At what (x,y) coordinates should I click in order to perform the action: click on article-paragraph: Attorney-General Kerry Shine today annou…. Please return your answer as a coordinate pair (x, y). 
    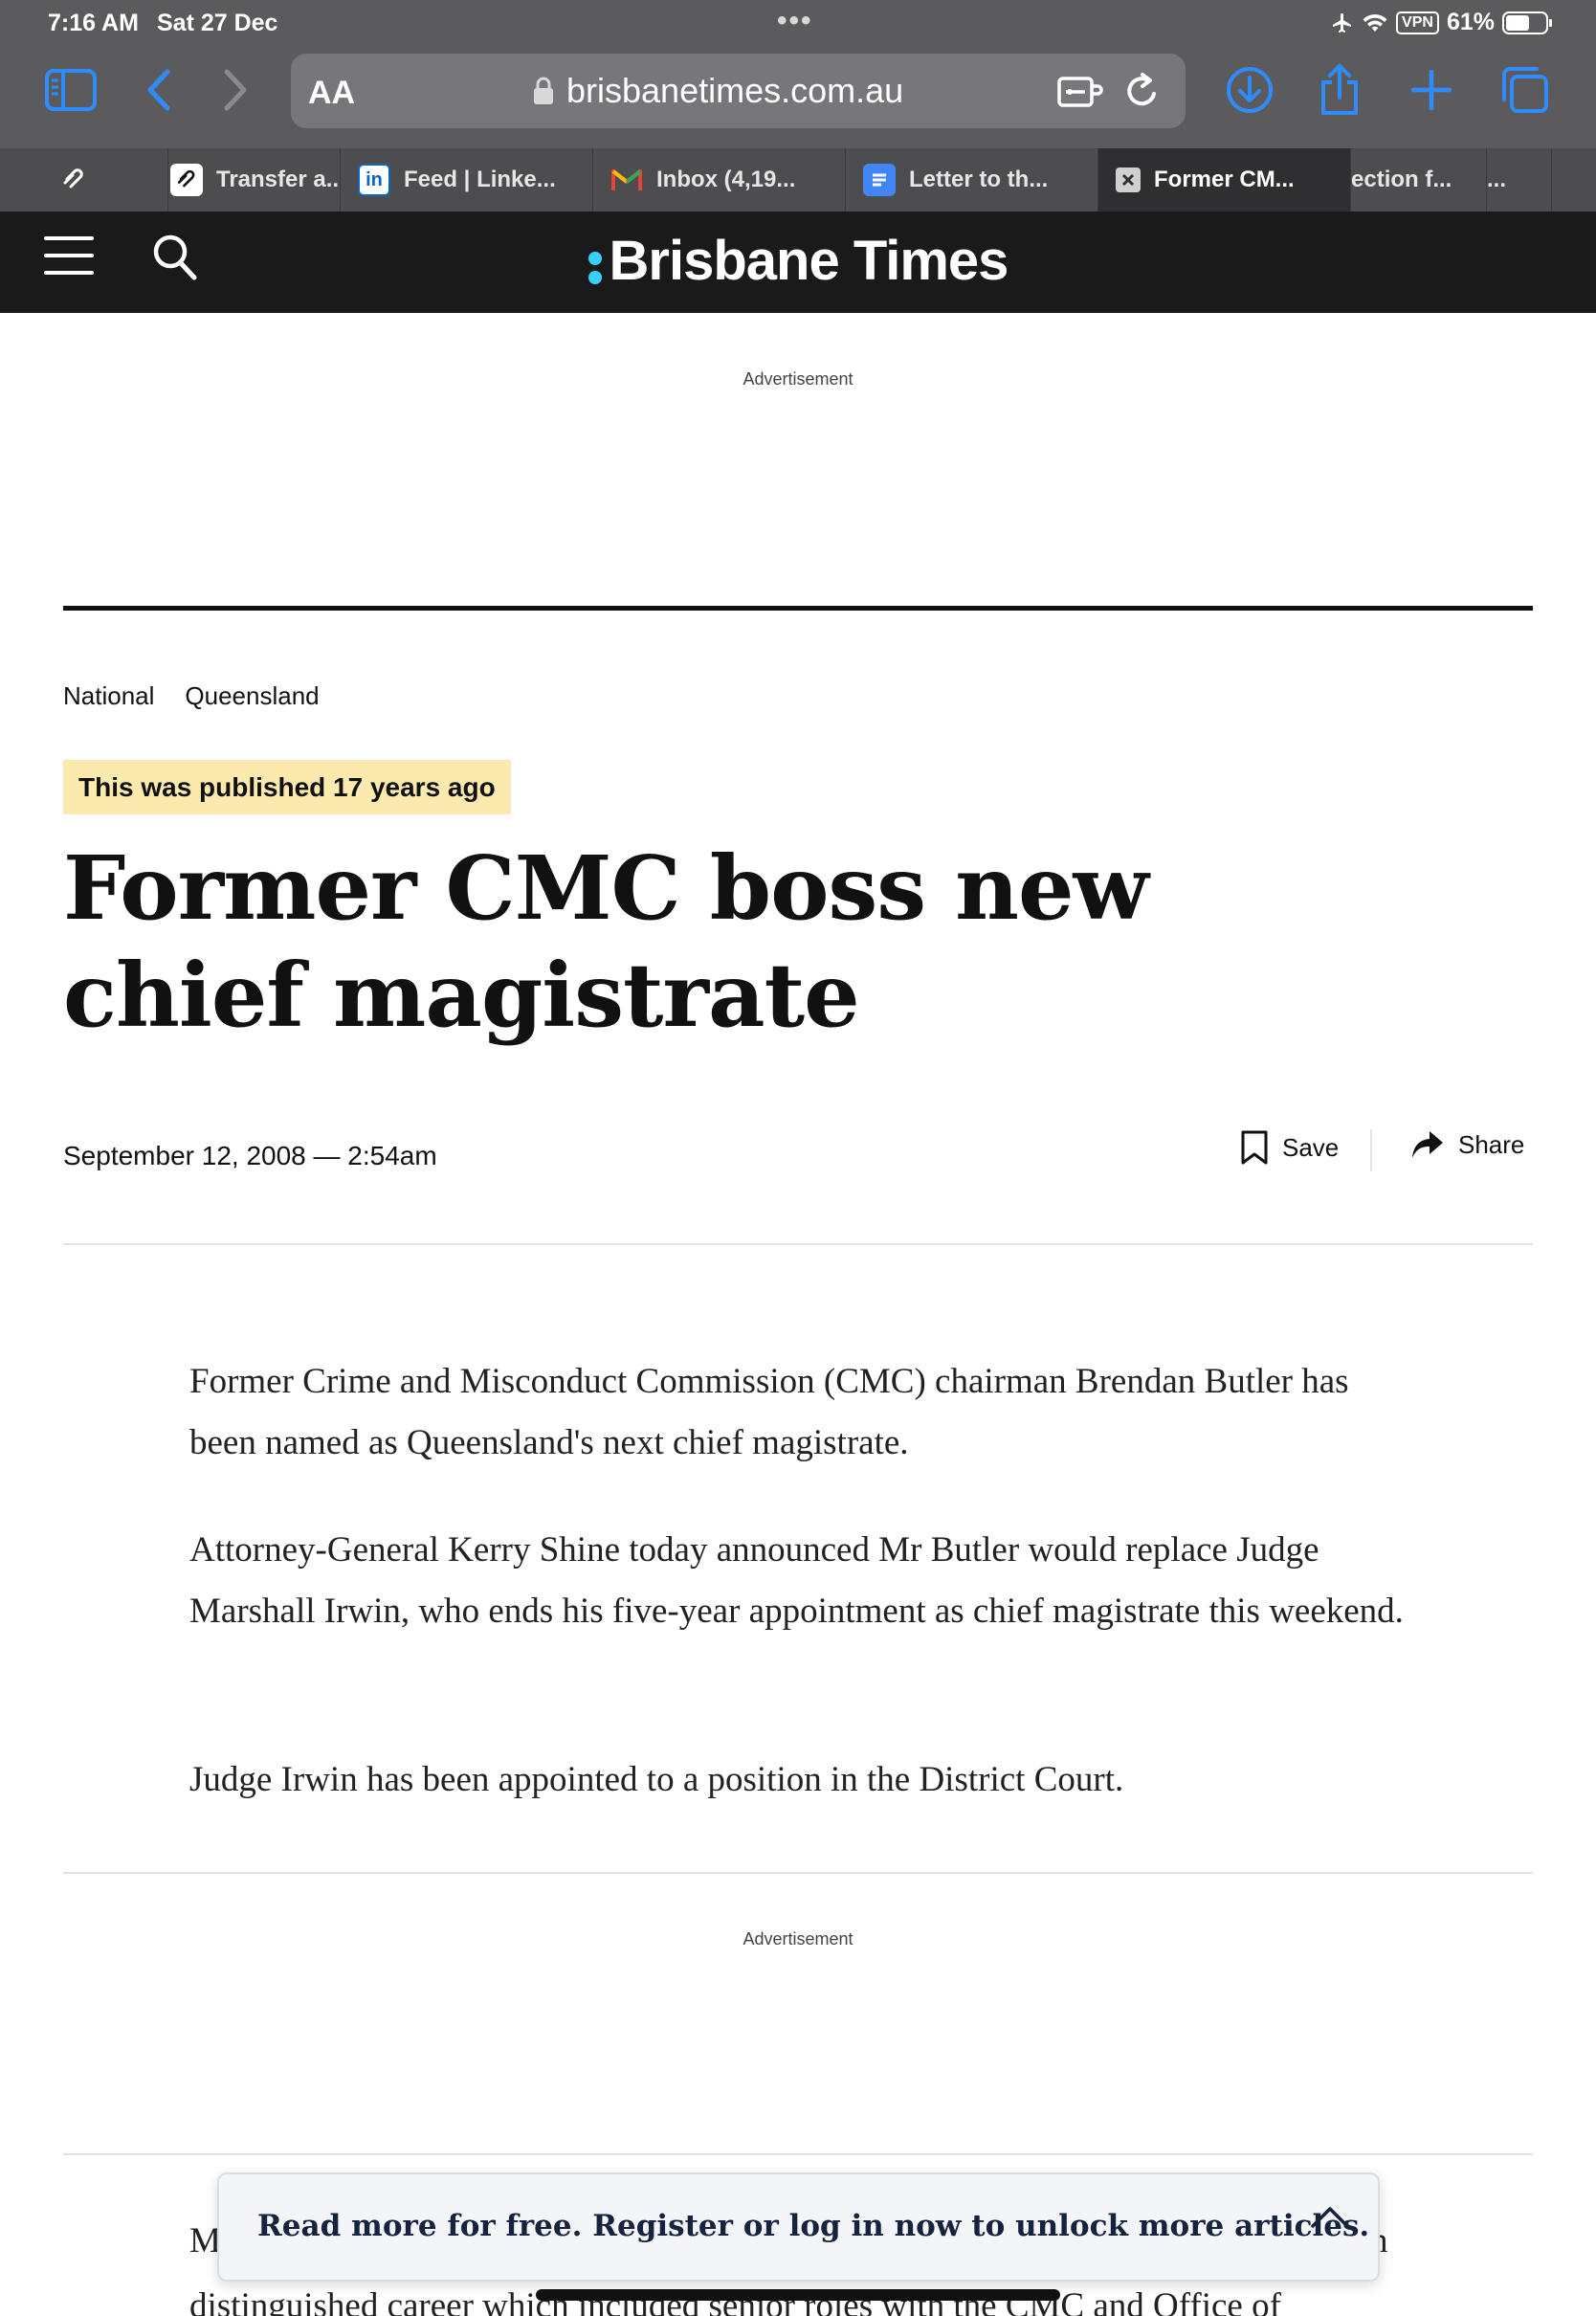
    Looking at the image, I should click on (797, 1580).